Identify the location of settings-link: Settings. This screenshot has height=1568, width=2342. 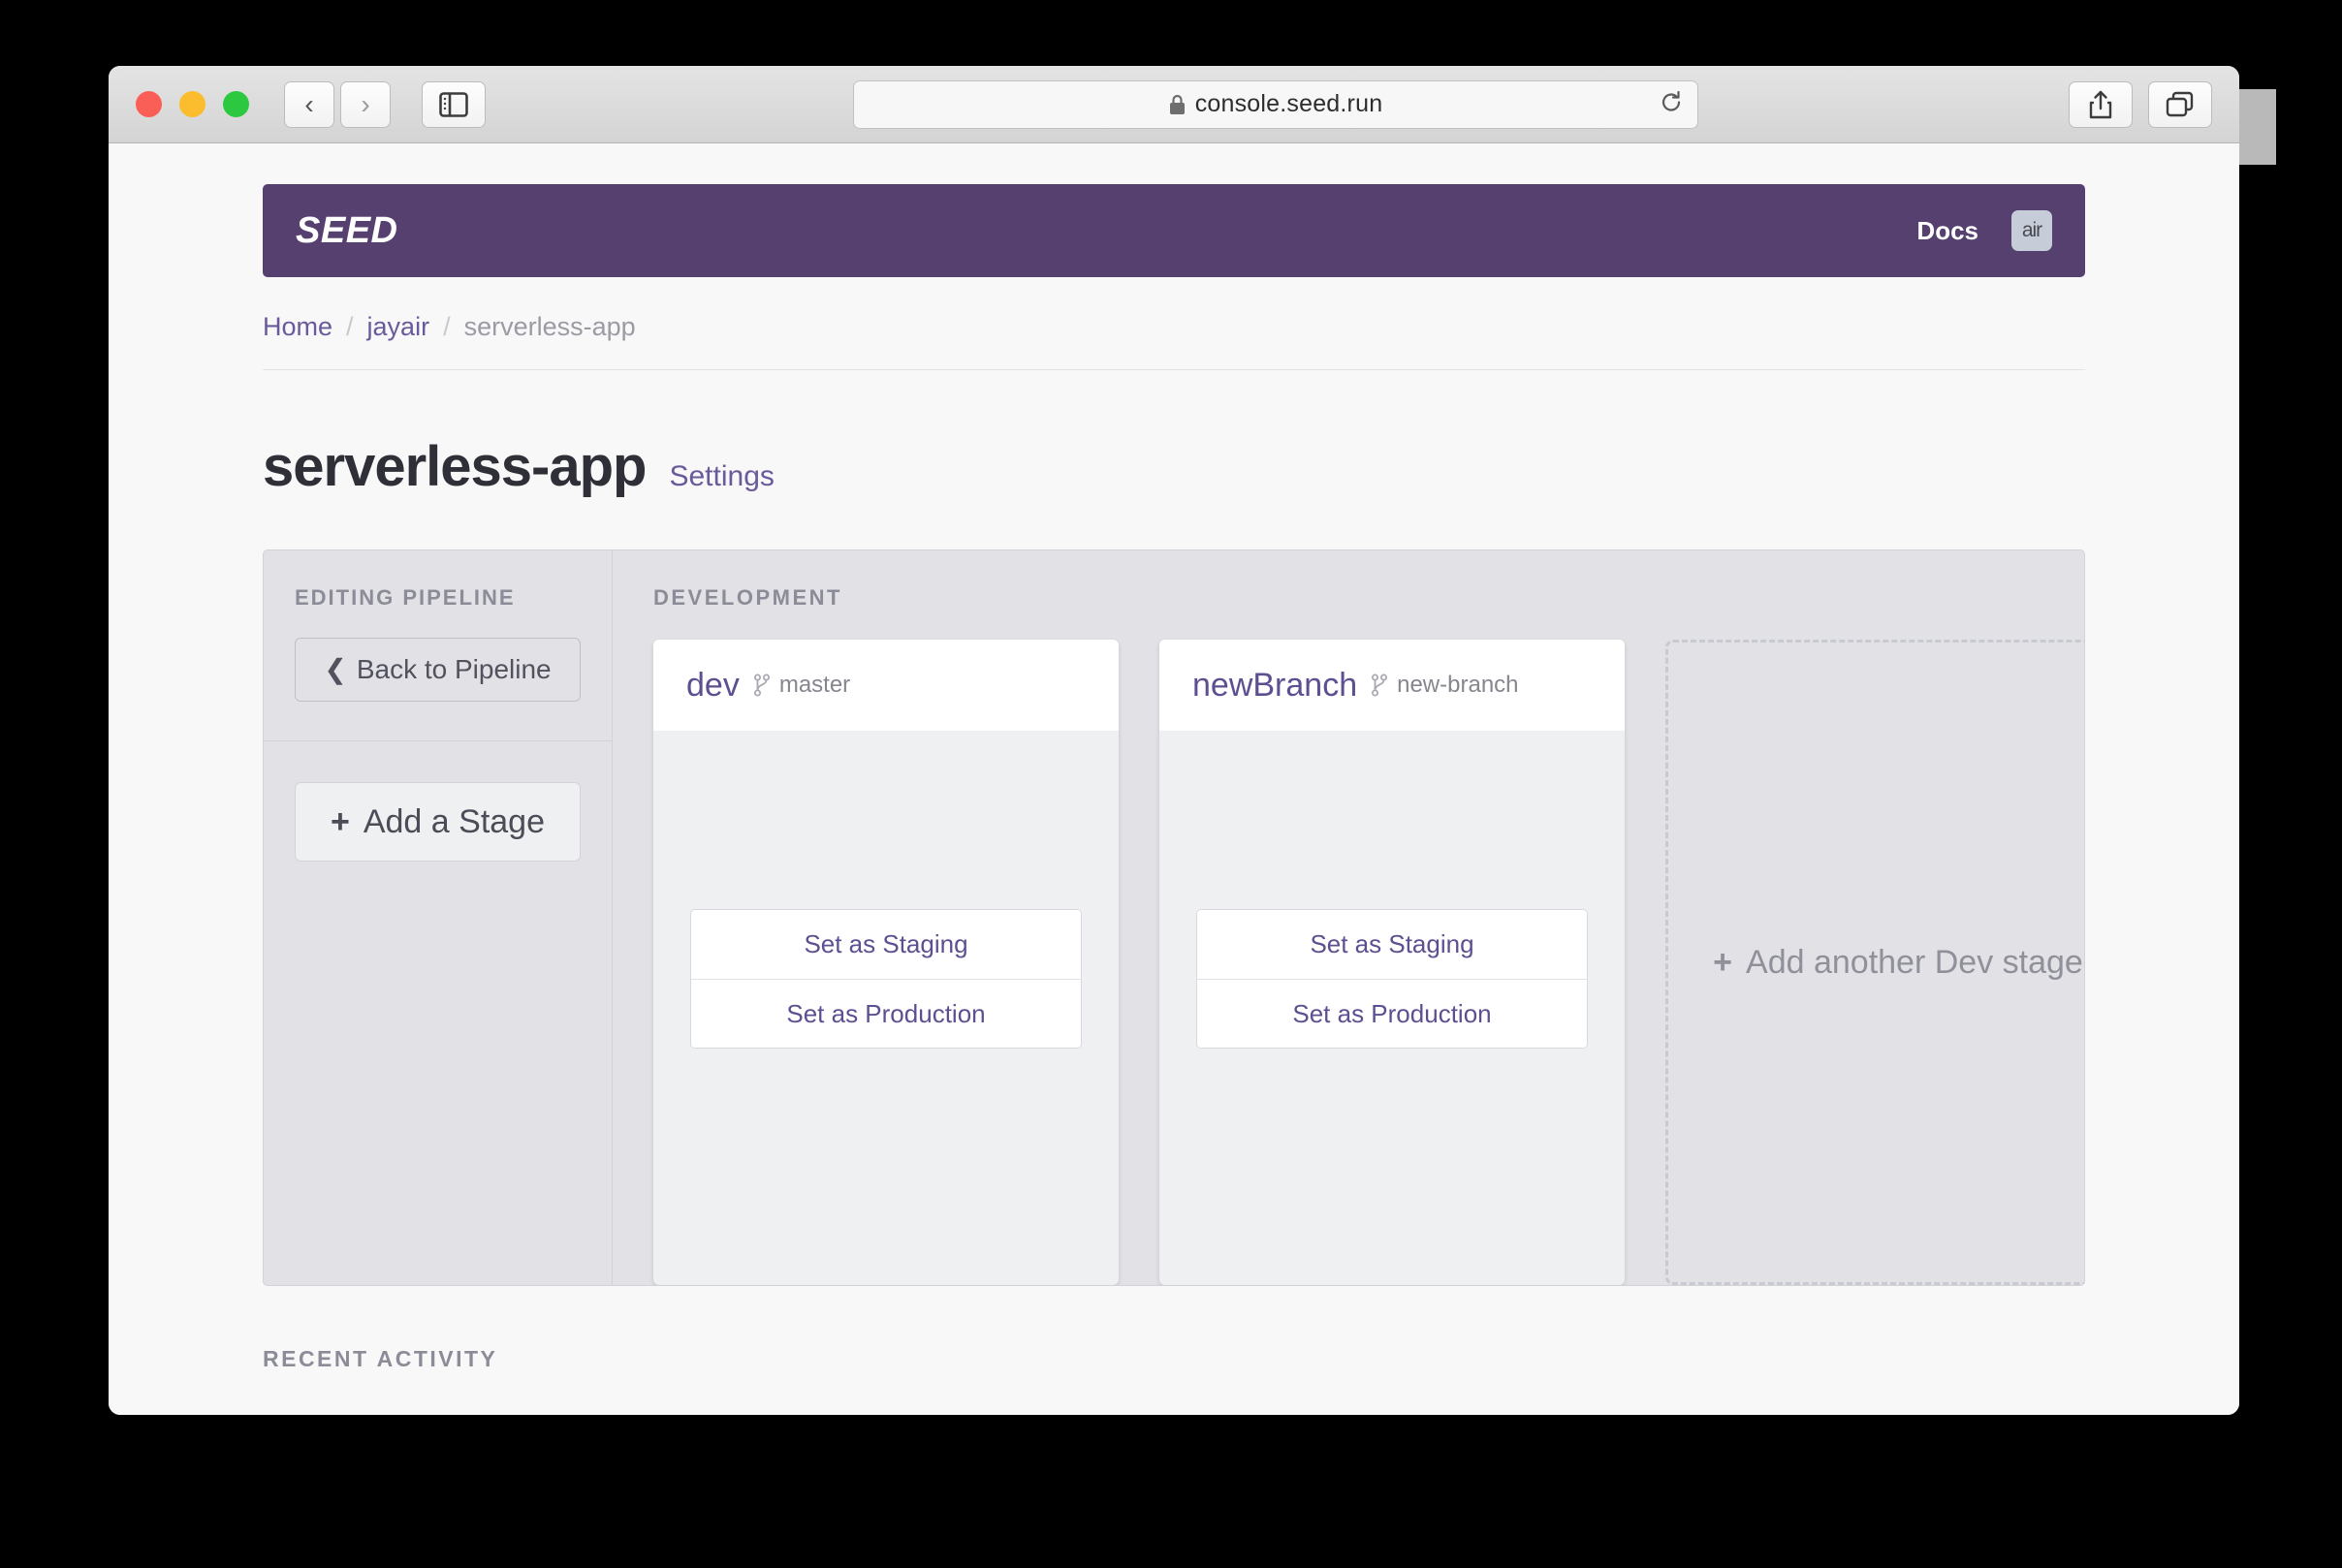
(721, 477).